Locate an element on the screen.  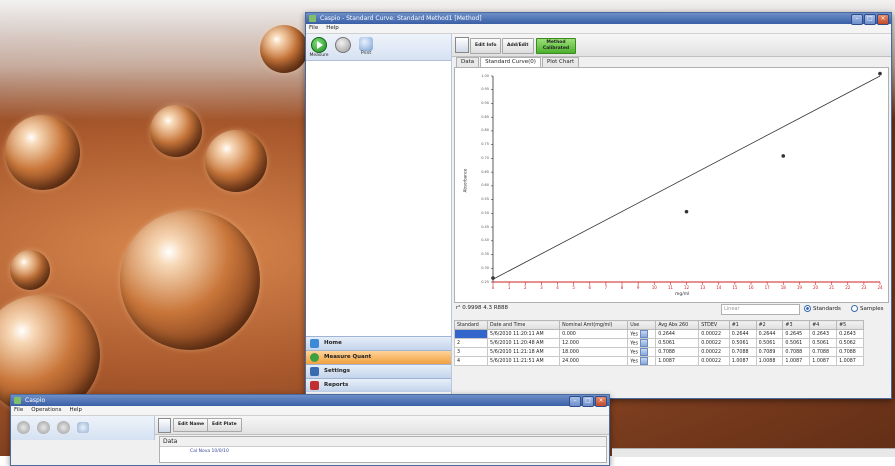
app-icon is located at coordinates (17, 400).